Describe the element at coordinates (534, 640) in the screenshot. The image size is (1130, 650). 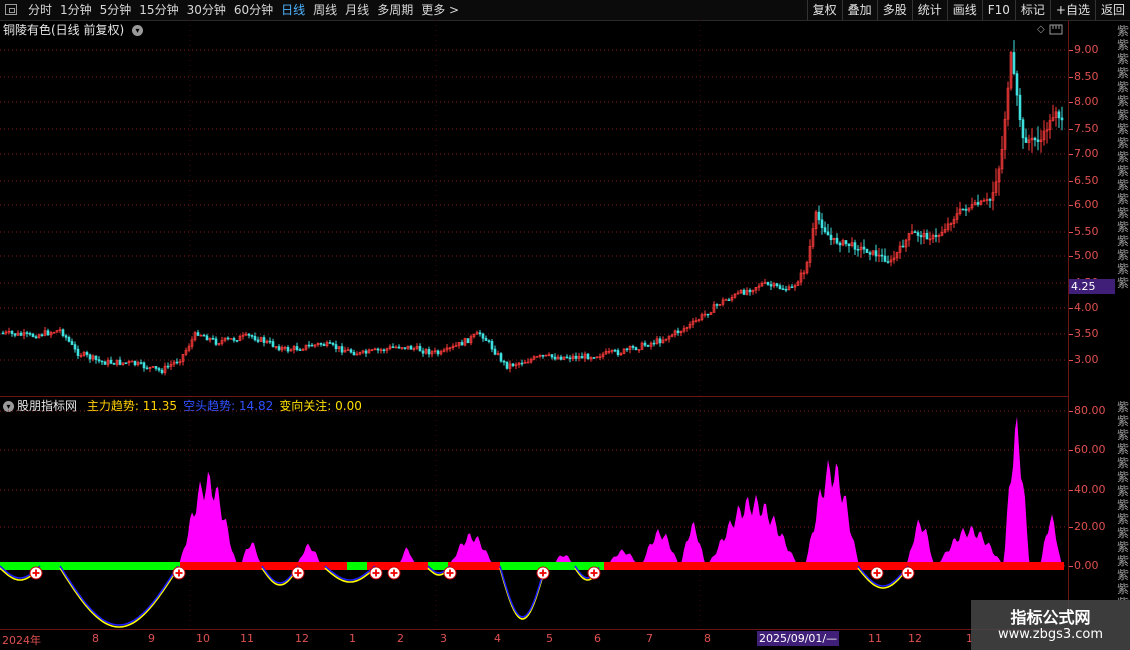
I see `x-axis: 2025/09/01/— 2024年 8 9 10 11 12 1 2 3 4 5 6 7 8 11 12 1` at that location.